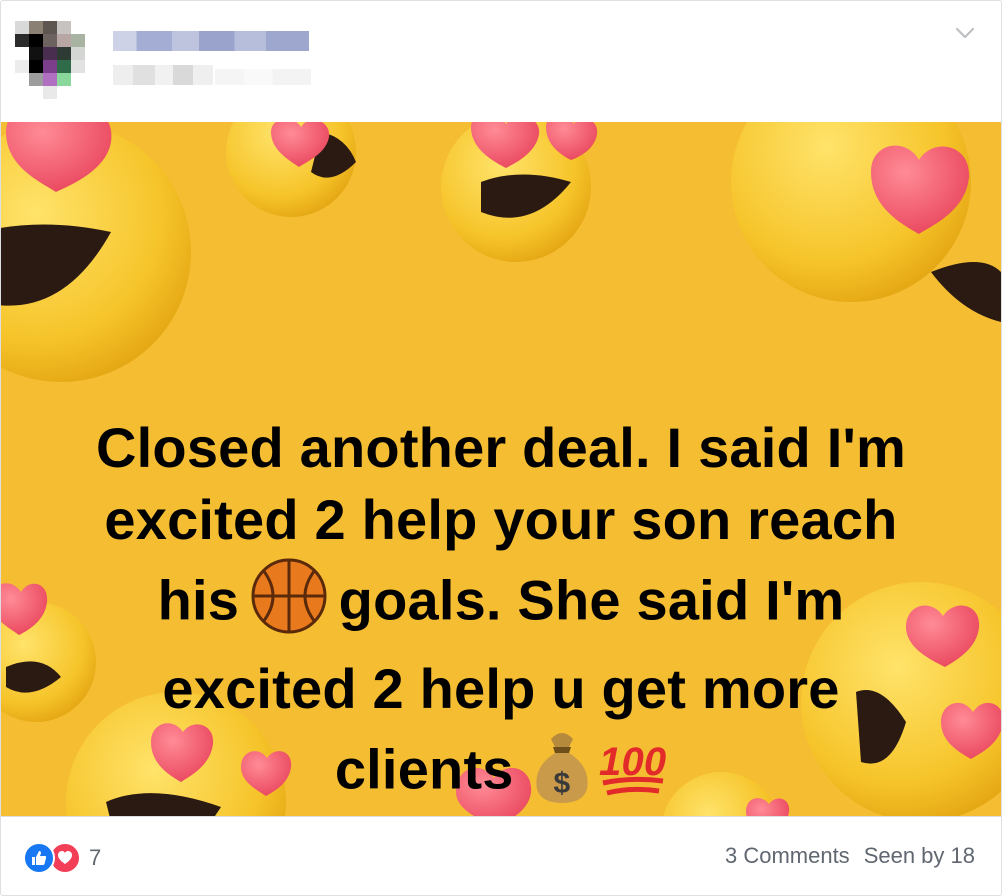 This screenshot has height=896, width=1002. I want to click on post-footer: 7 3 Comments Seen by 18, so click(501, 855).